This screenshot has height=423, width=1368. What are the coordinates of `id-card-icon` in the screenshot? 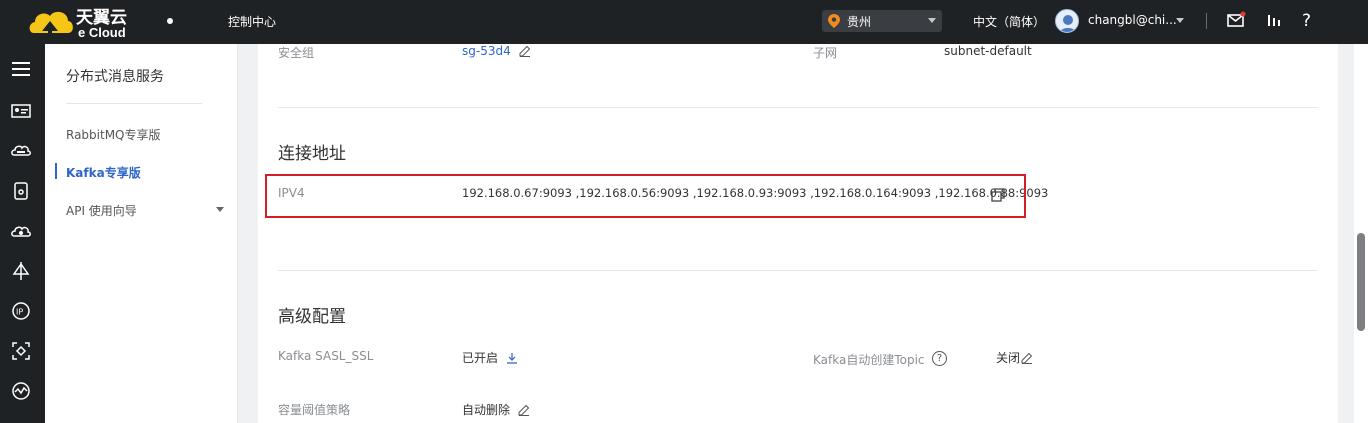 It's located at (21, 111).